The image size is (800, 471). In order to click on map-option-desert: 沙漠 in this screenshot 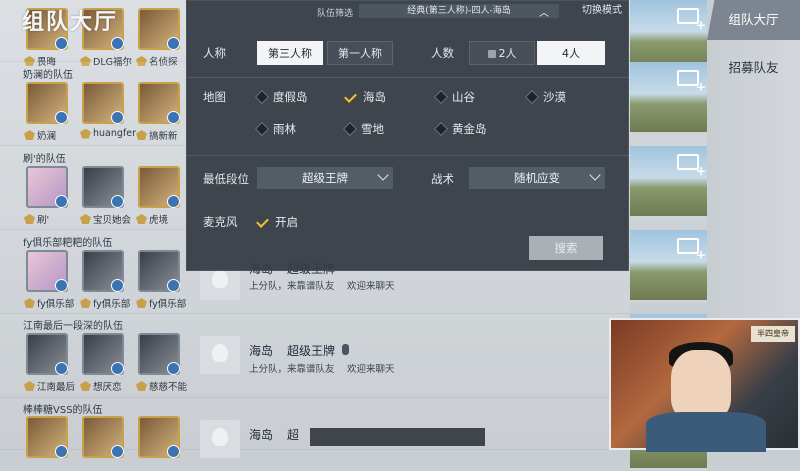, I will do `click(545, 97)`.